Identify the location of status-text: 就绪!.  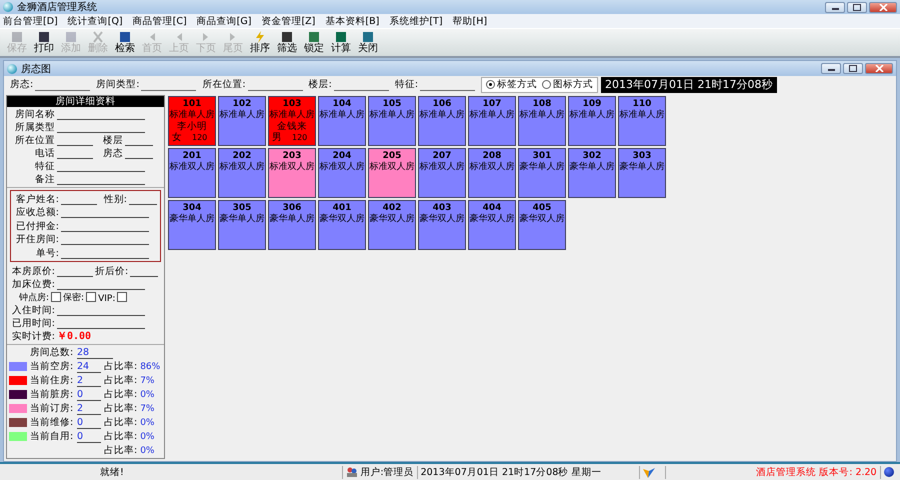
(172, 472).